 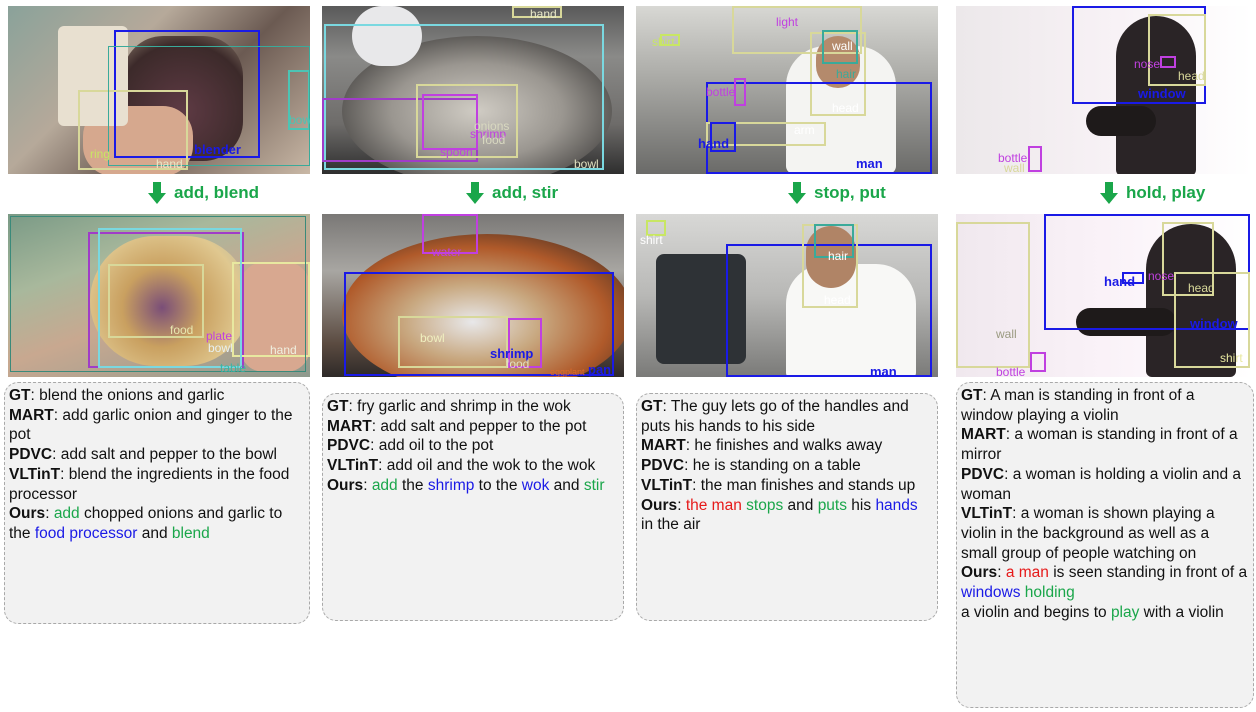 I want to click on ours-word: the man, so click(x=713, y=505).